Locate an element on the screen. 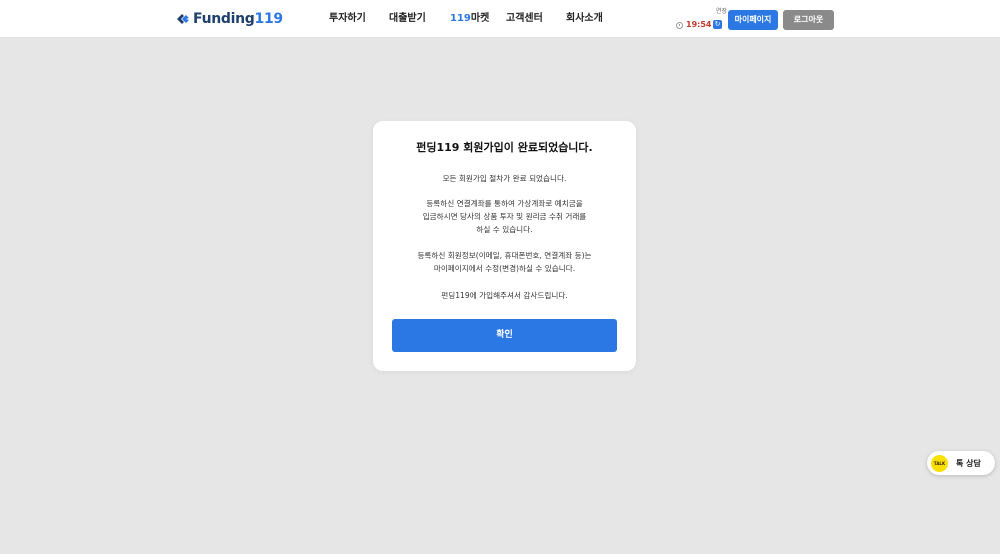 The image size is (1000, 554). kakao-talk-consult-button: TALK 톡 상담 is located at coordinates (961, 463).